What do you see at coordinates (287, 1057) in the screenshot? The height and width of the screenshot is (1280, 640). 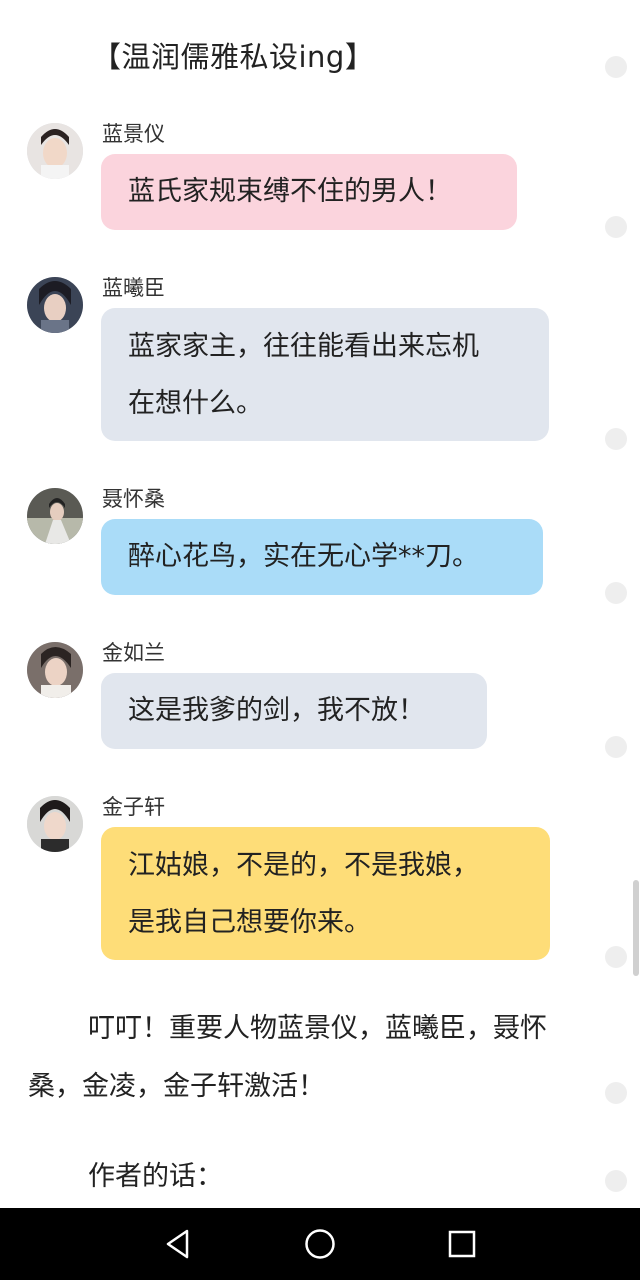 I see `narration-text: 叮叮！重要人物蓝景仪，蓝曦臣，聂怀桑，金凌，金子轩激活！` at bounding box center [287, 1057].